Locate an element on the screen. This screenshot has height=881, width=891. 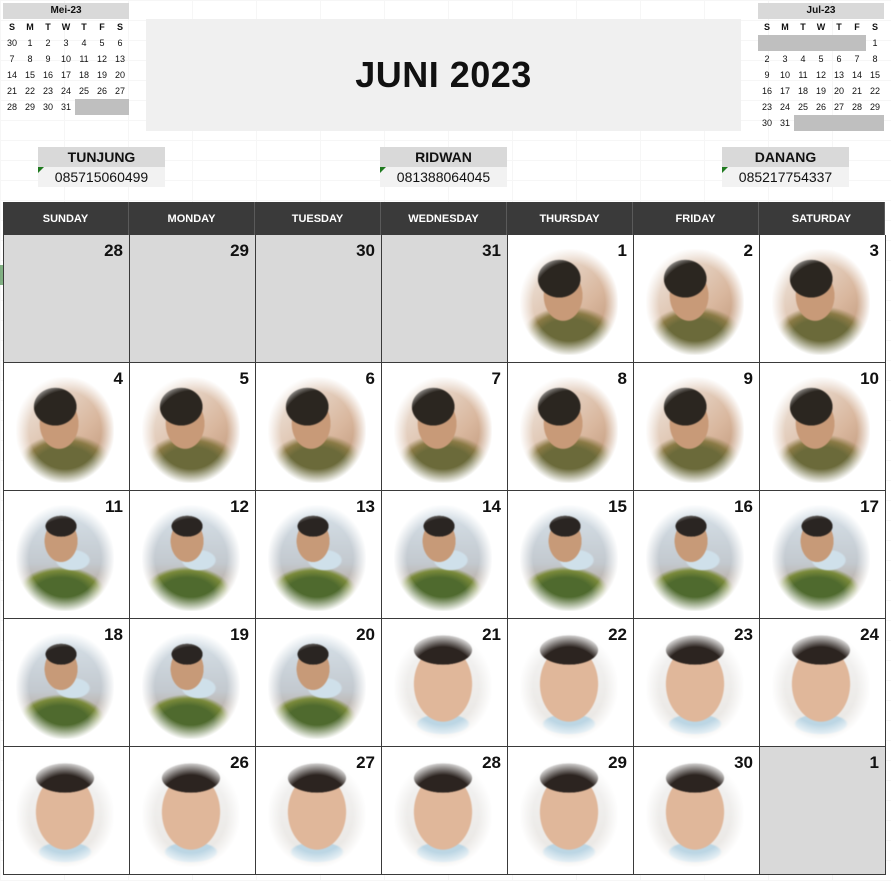
day-cell is located at coordinates (67, 811).